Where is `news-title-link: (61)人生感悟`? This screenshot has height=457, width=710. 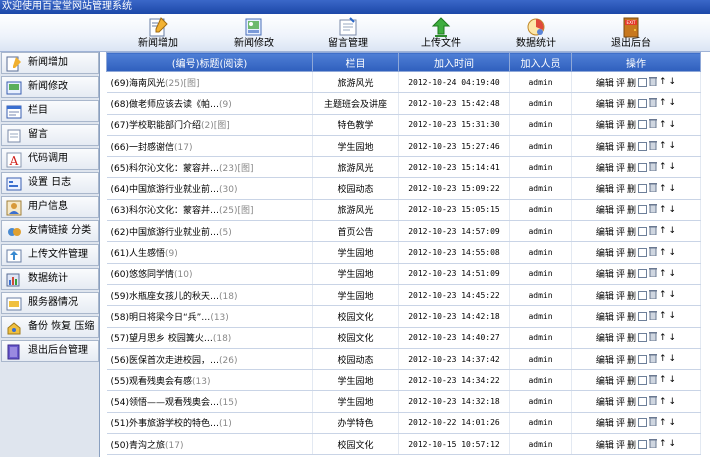 news-title-link: (61)人生感悟 is located at coordinates (138, 254).